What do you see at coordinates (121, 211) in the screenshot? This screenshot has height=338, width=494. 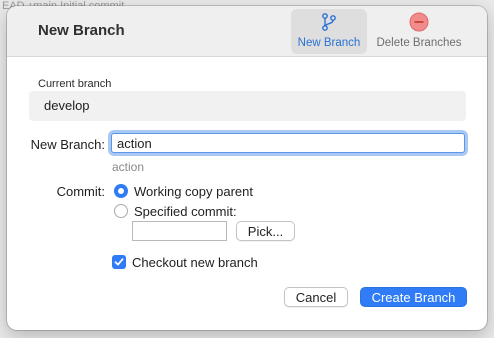 I see `specified-commit-radio` at bounding box center [121, 211].